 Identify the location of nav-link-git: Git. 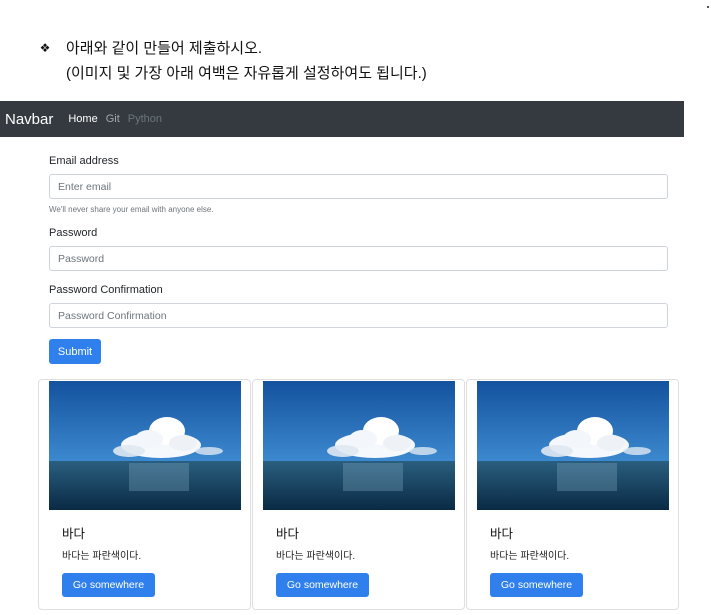
(113, 119).